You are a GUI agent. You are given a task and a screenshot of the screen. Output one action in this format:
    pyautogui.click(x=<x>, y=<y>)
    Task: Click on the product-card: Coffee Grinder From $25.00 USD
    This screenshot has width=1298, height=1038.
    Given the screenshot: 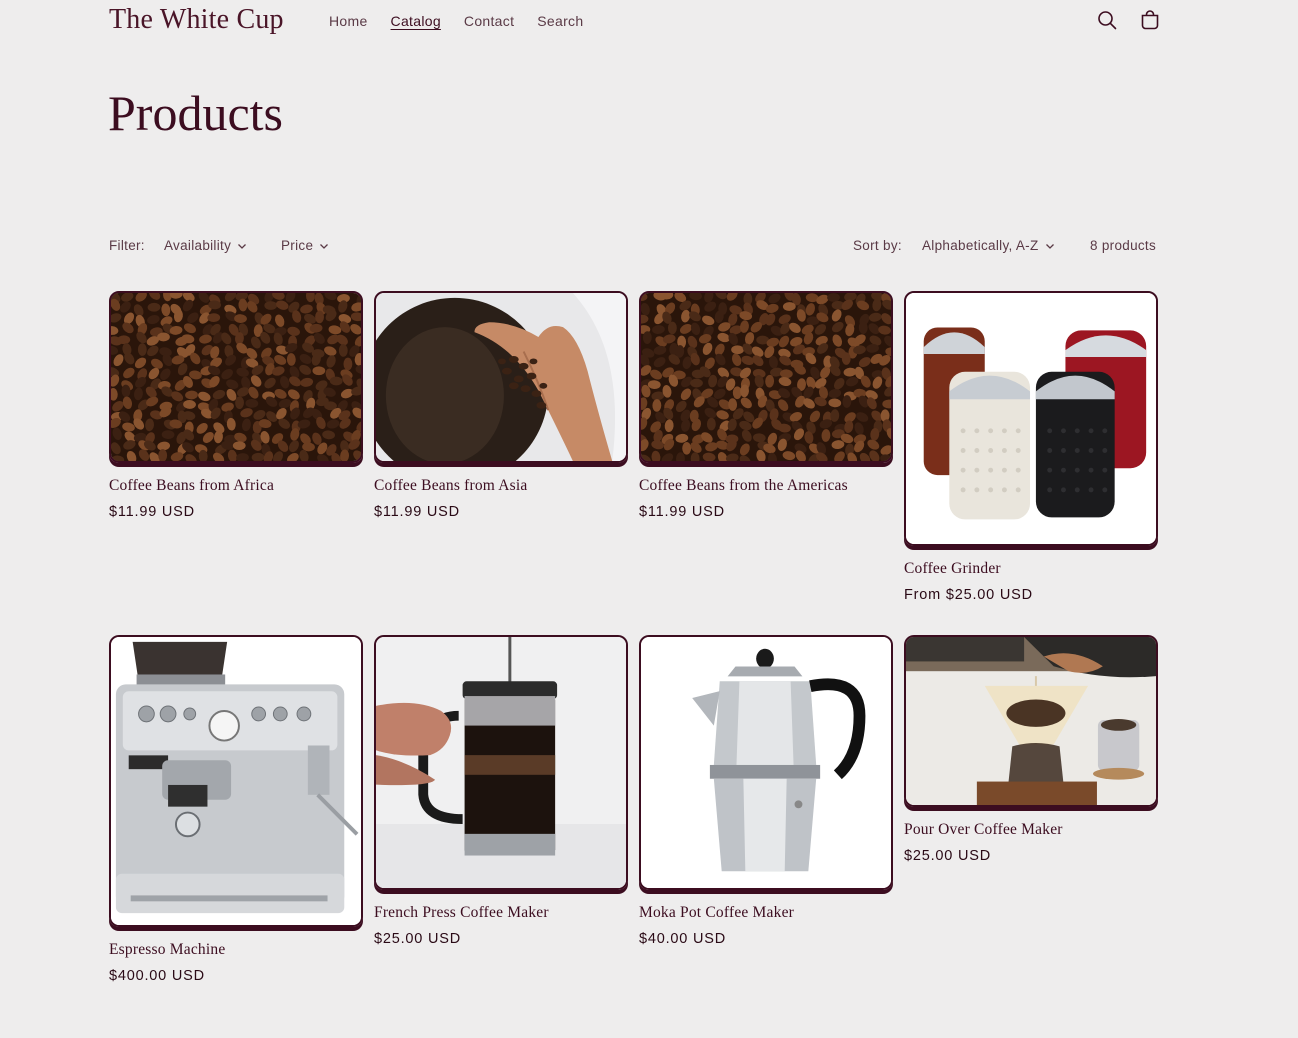 What is the action you would take?
    pyautogui.click(x=1031, y=447)
    